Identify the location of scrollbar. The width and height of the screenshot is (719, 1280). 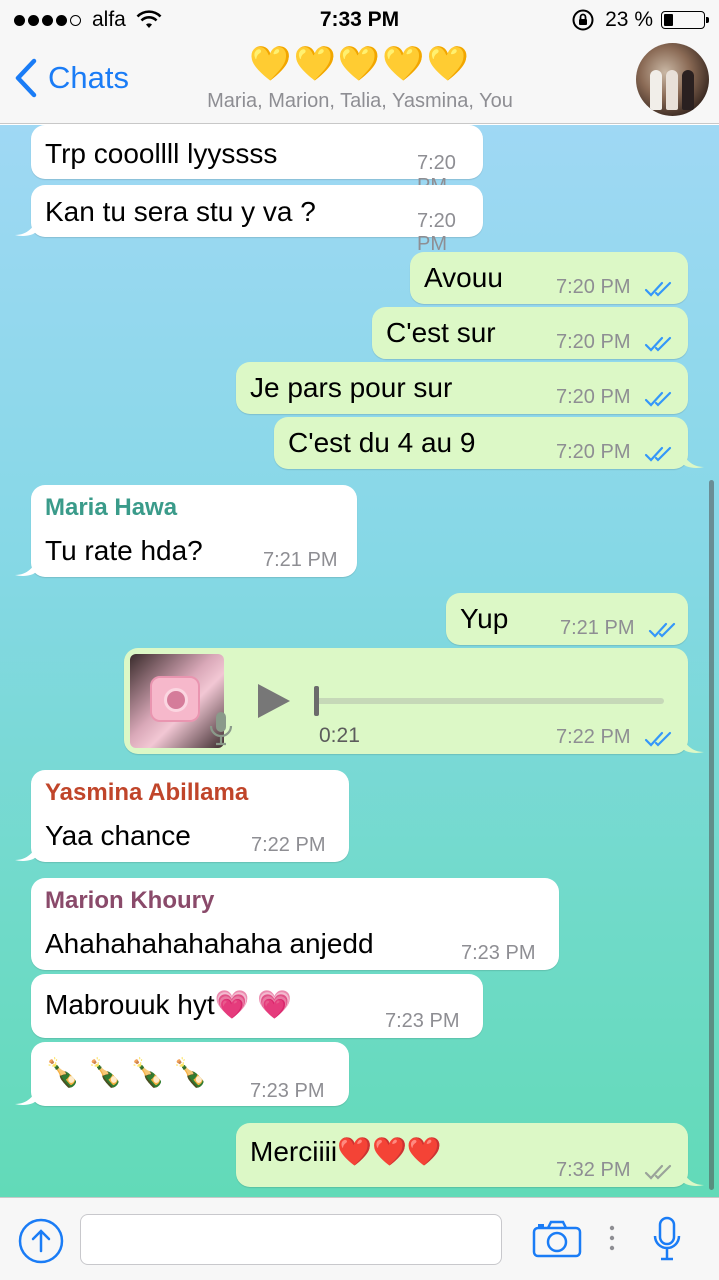
(711, 835).